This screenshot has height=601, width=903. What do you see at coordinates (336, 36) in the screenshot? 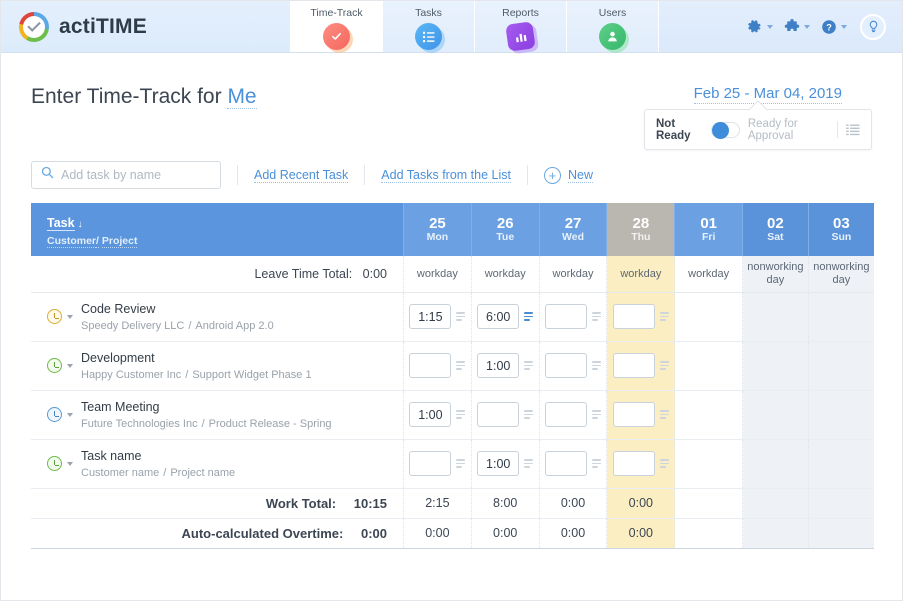
I see `check-circle-icon` at bounding box center [336, 36].